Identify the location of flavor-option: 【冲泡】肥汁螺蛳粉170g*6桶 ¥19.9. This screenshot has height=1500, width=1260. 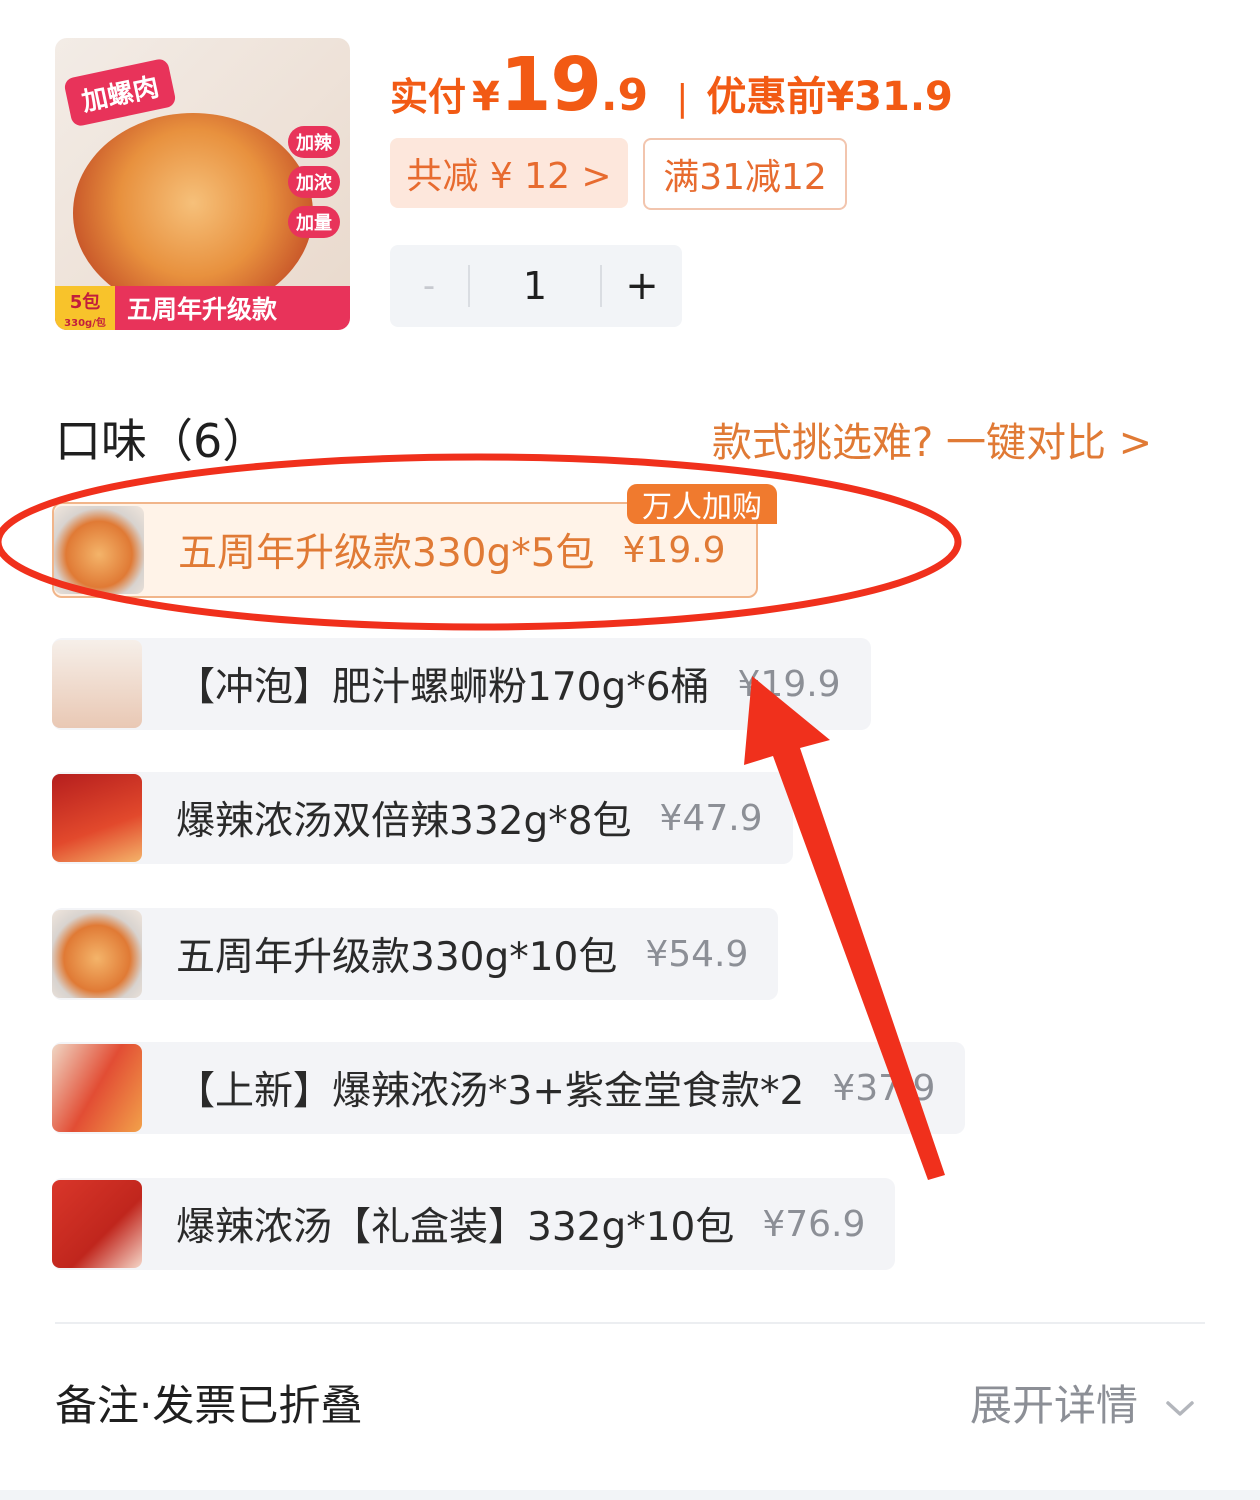
(461, 684).